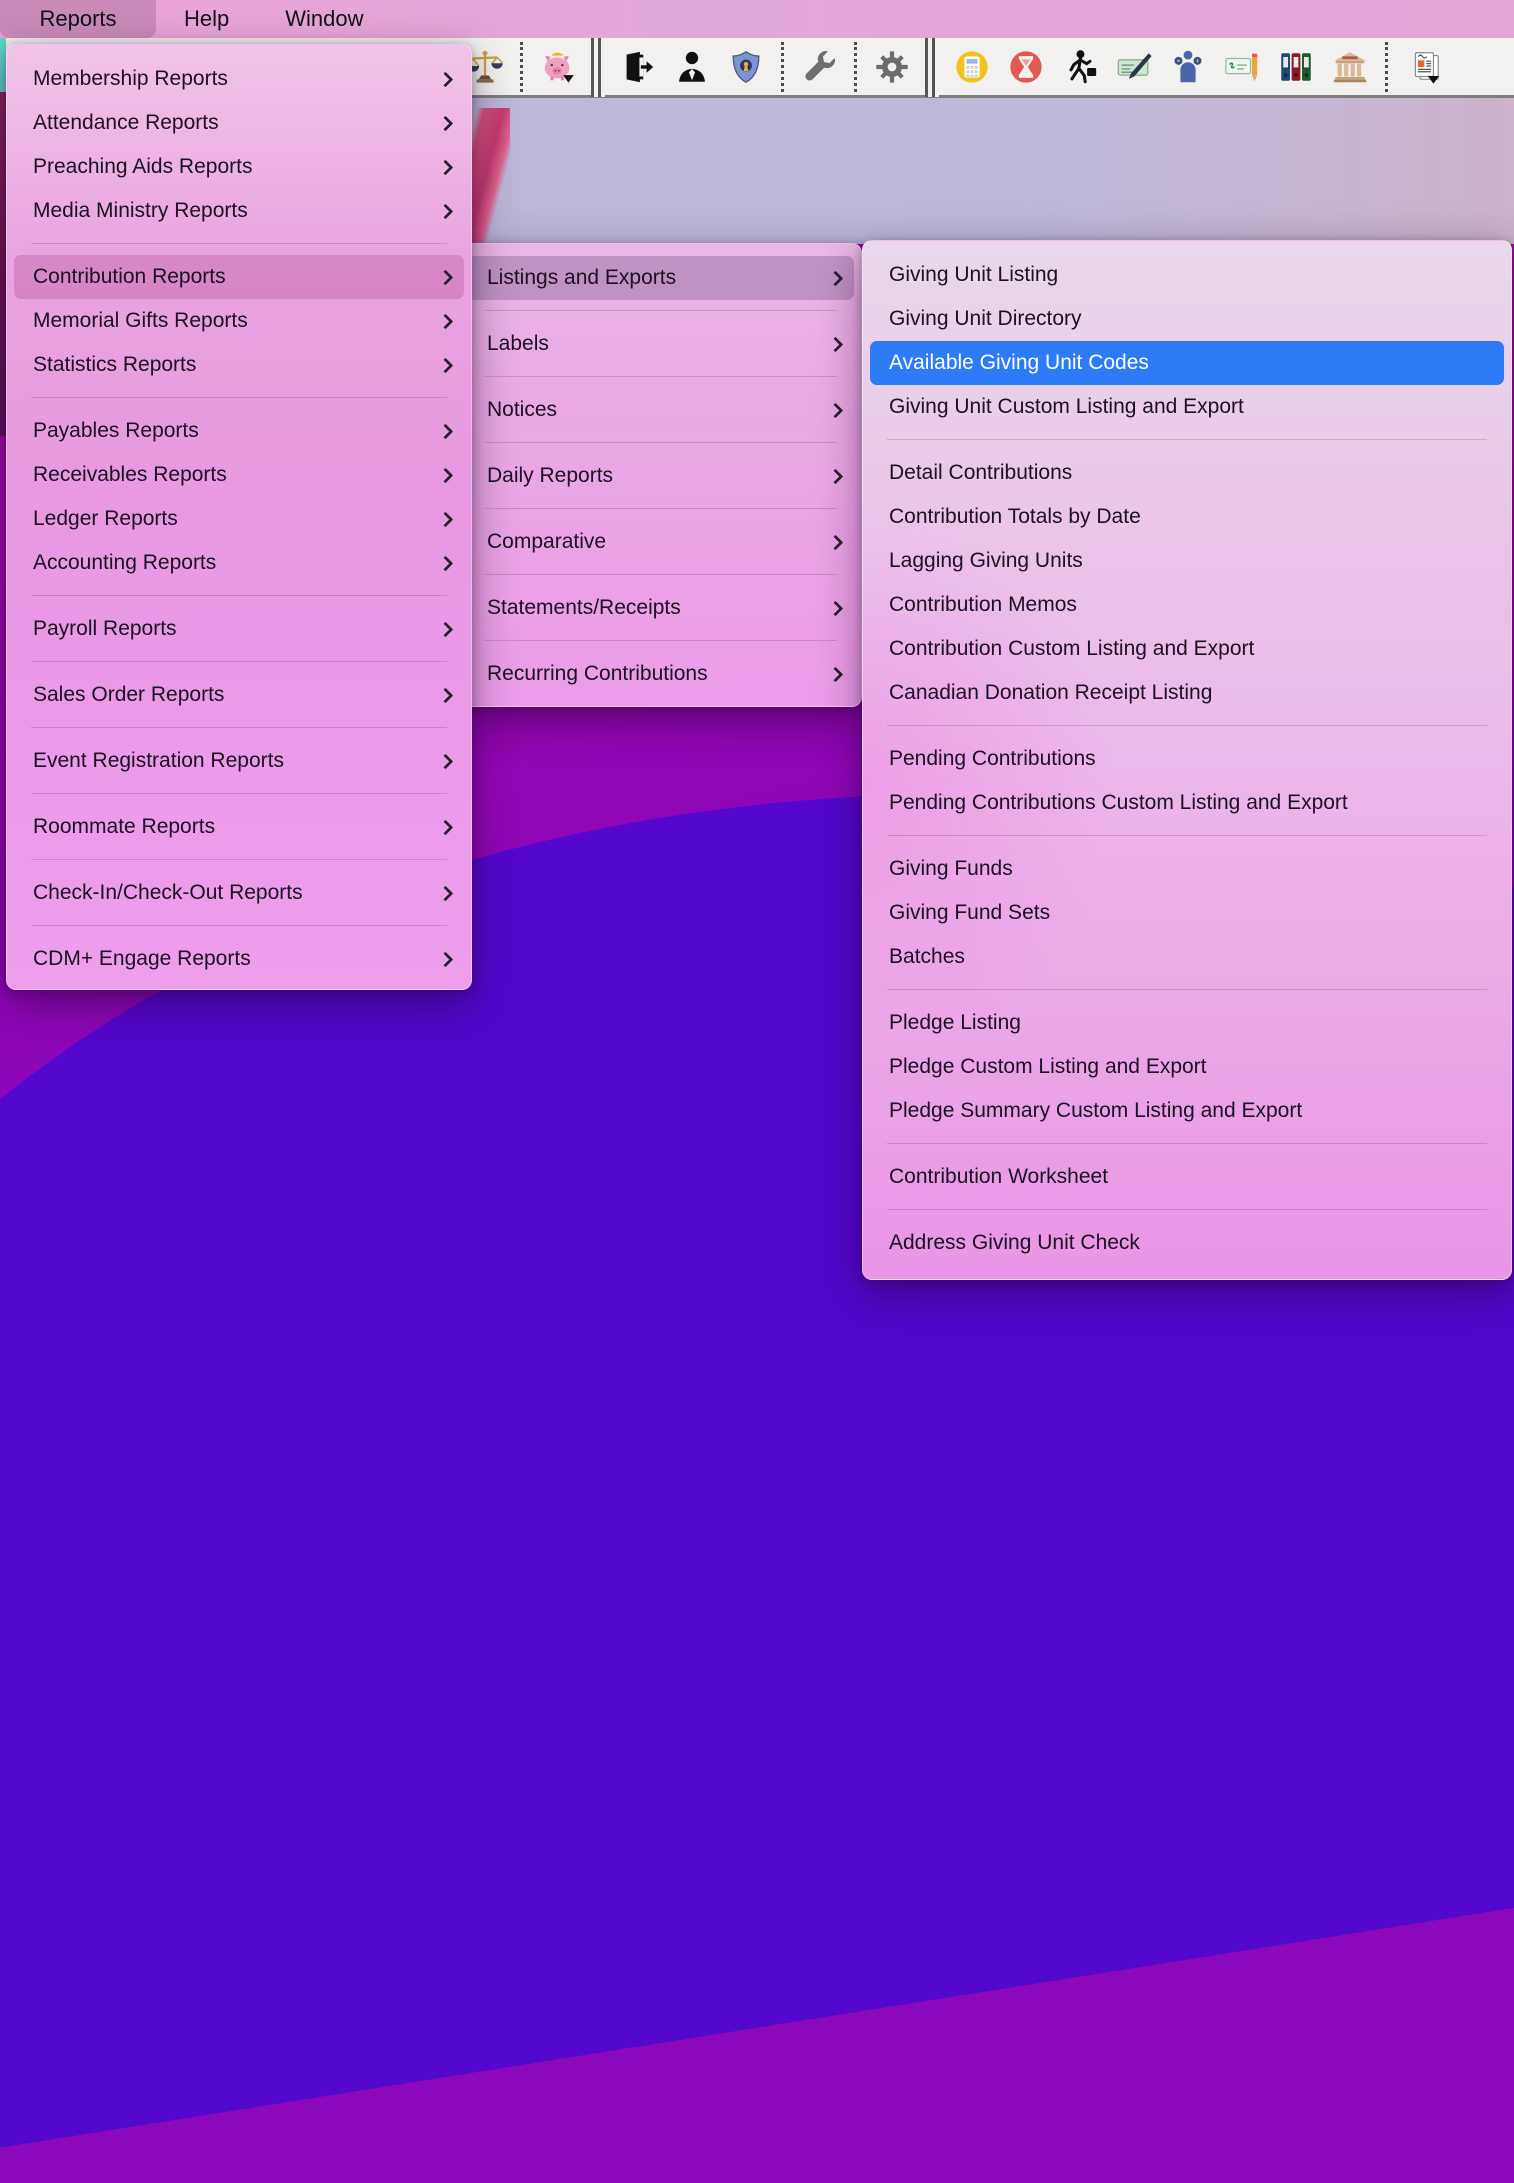 The height and width of the screenshot is (2183, 1514). What do you see at coordinates (129, 276) in the screenshot?
I see `menu-item-label: Contribution Reports` at bounding box center [129, 276].